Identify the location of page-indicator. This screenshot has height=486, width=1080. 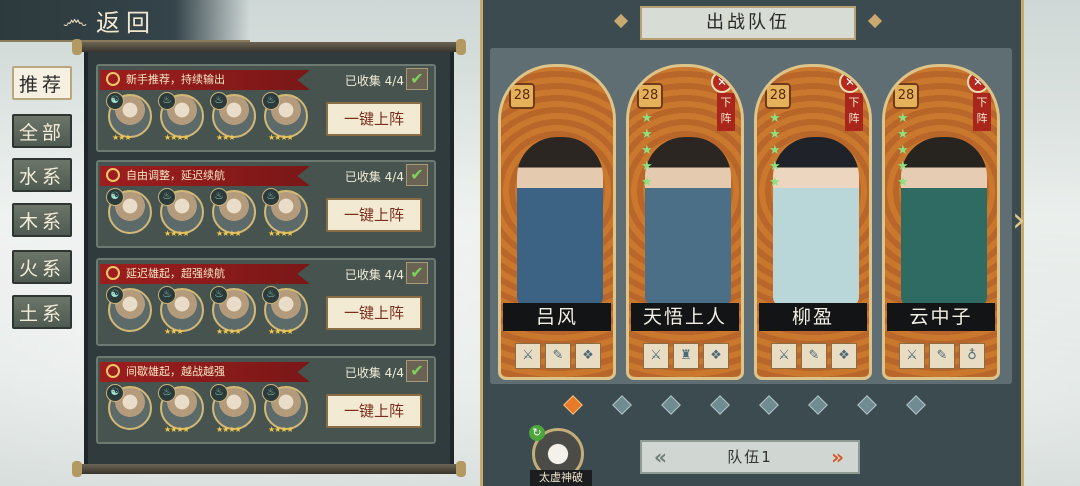
(744, 405).